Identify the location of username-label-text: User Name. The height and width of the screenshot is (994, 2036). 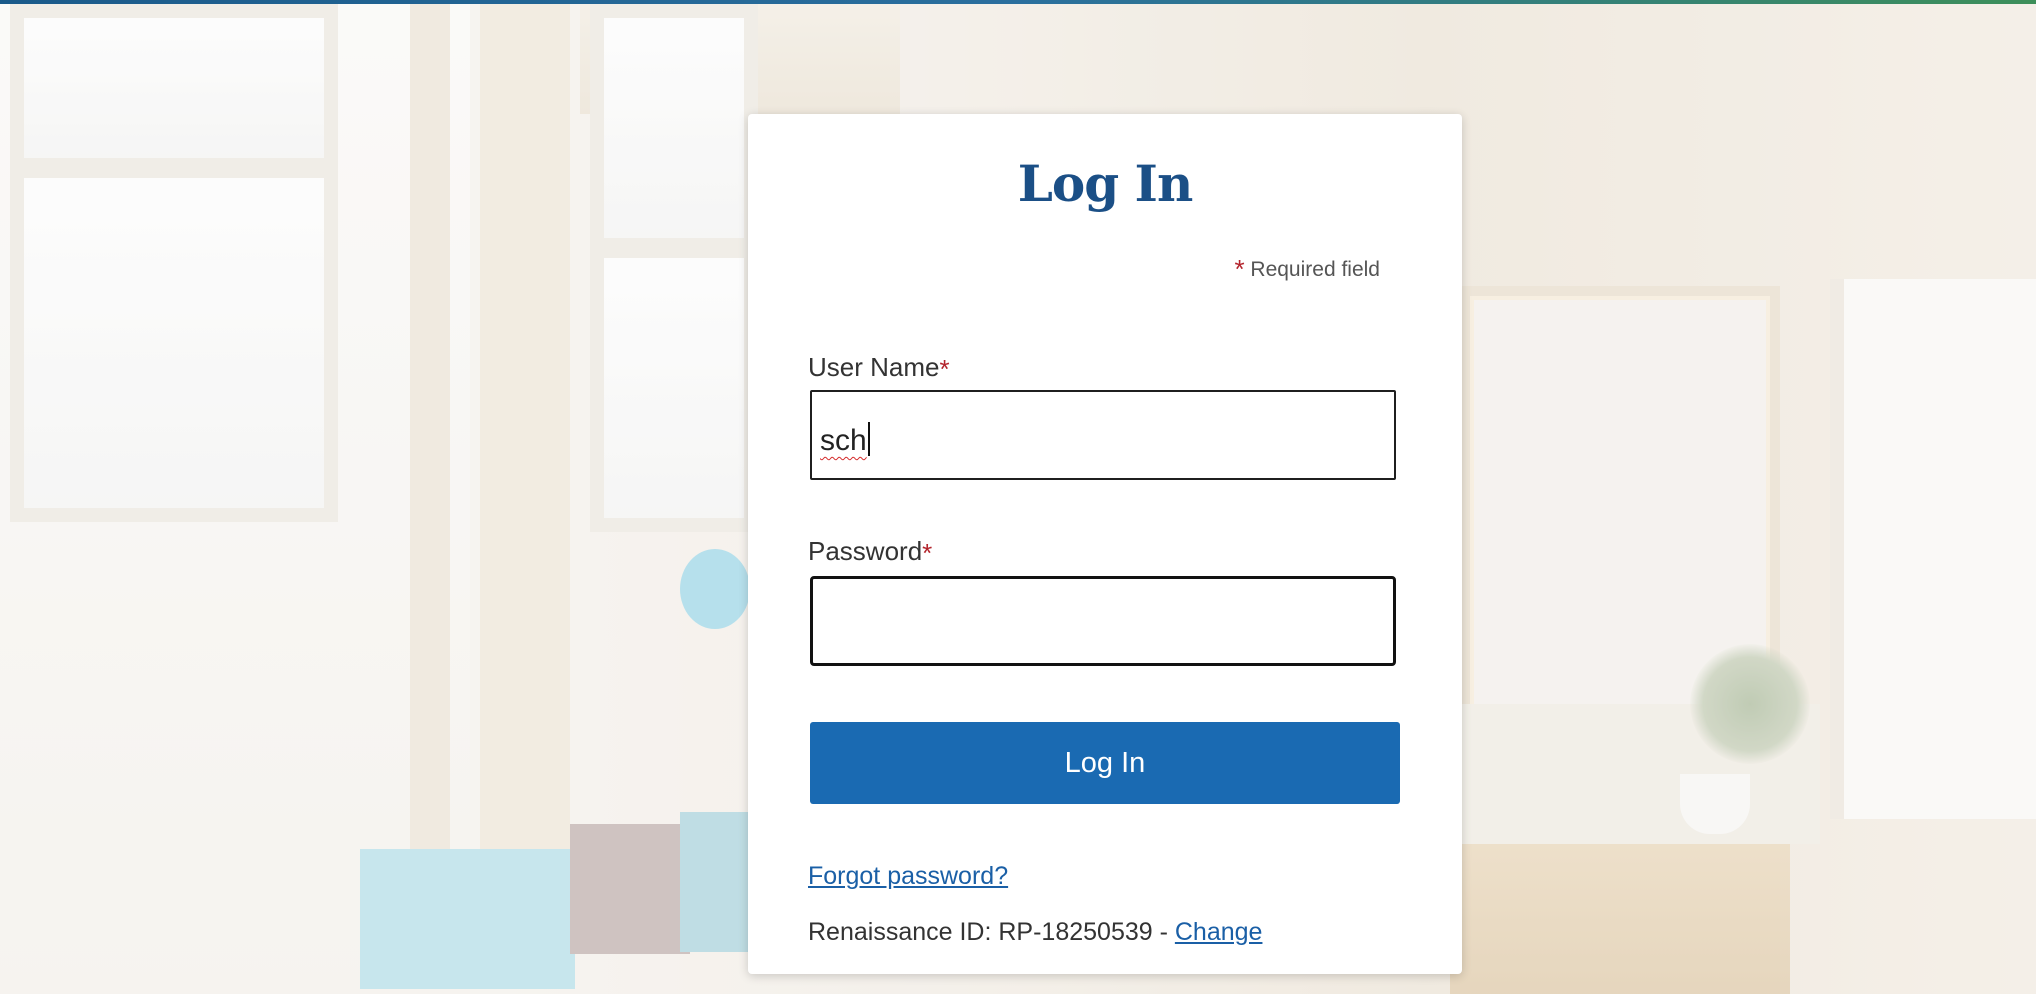
(874, 367).